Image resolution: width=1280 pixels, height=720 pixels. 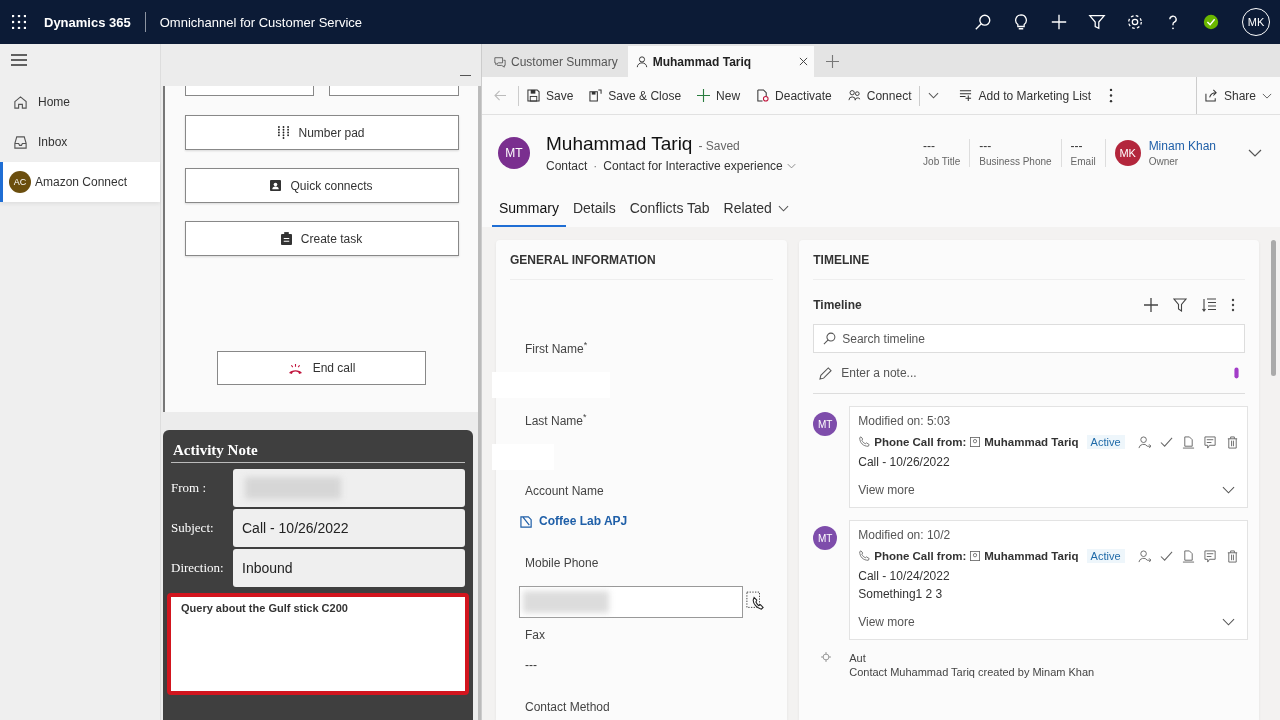 I want to click on list-add-icon, so click(x=966, y=95).